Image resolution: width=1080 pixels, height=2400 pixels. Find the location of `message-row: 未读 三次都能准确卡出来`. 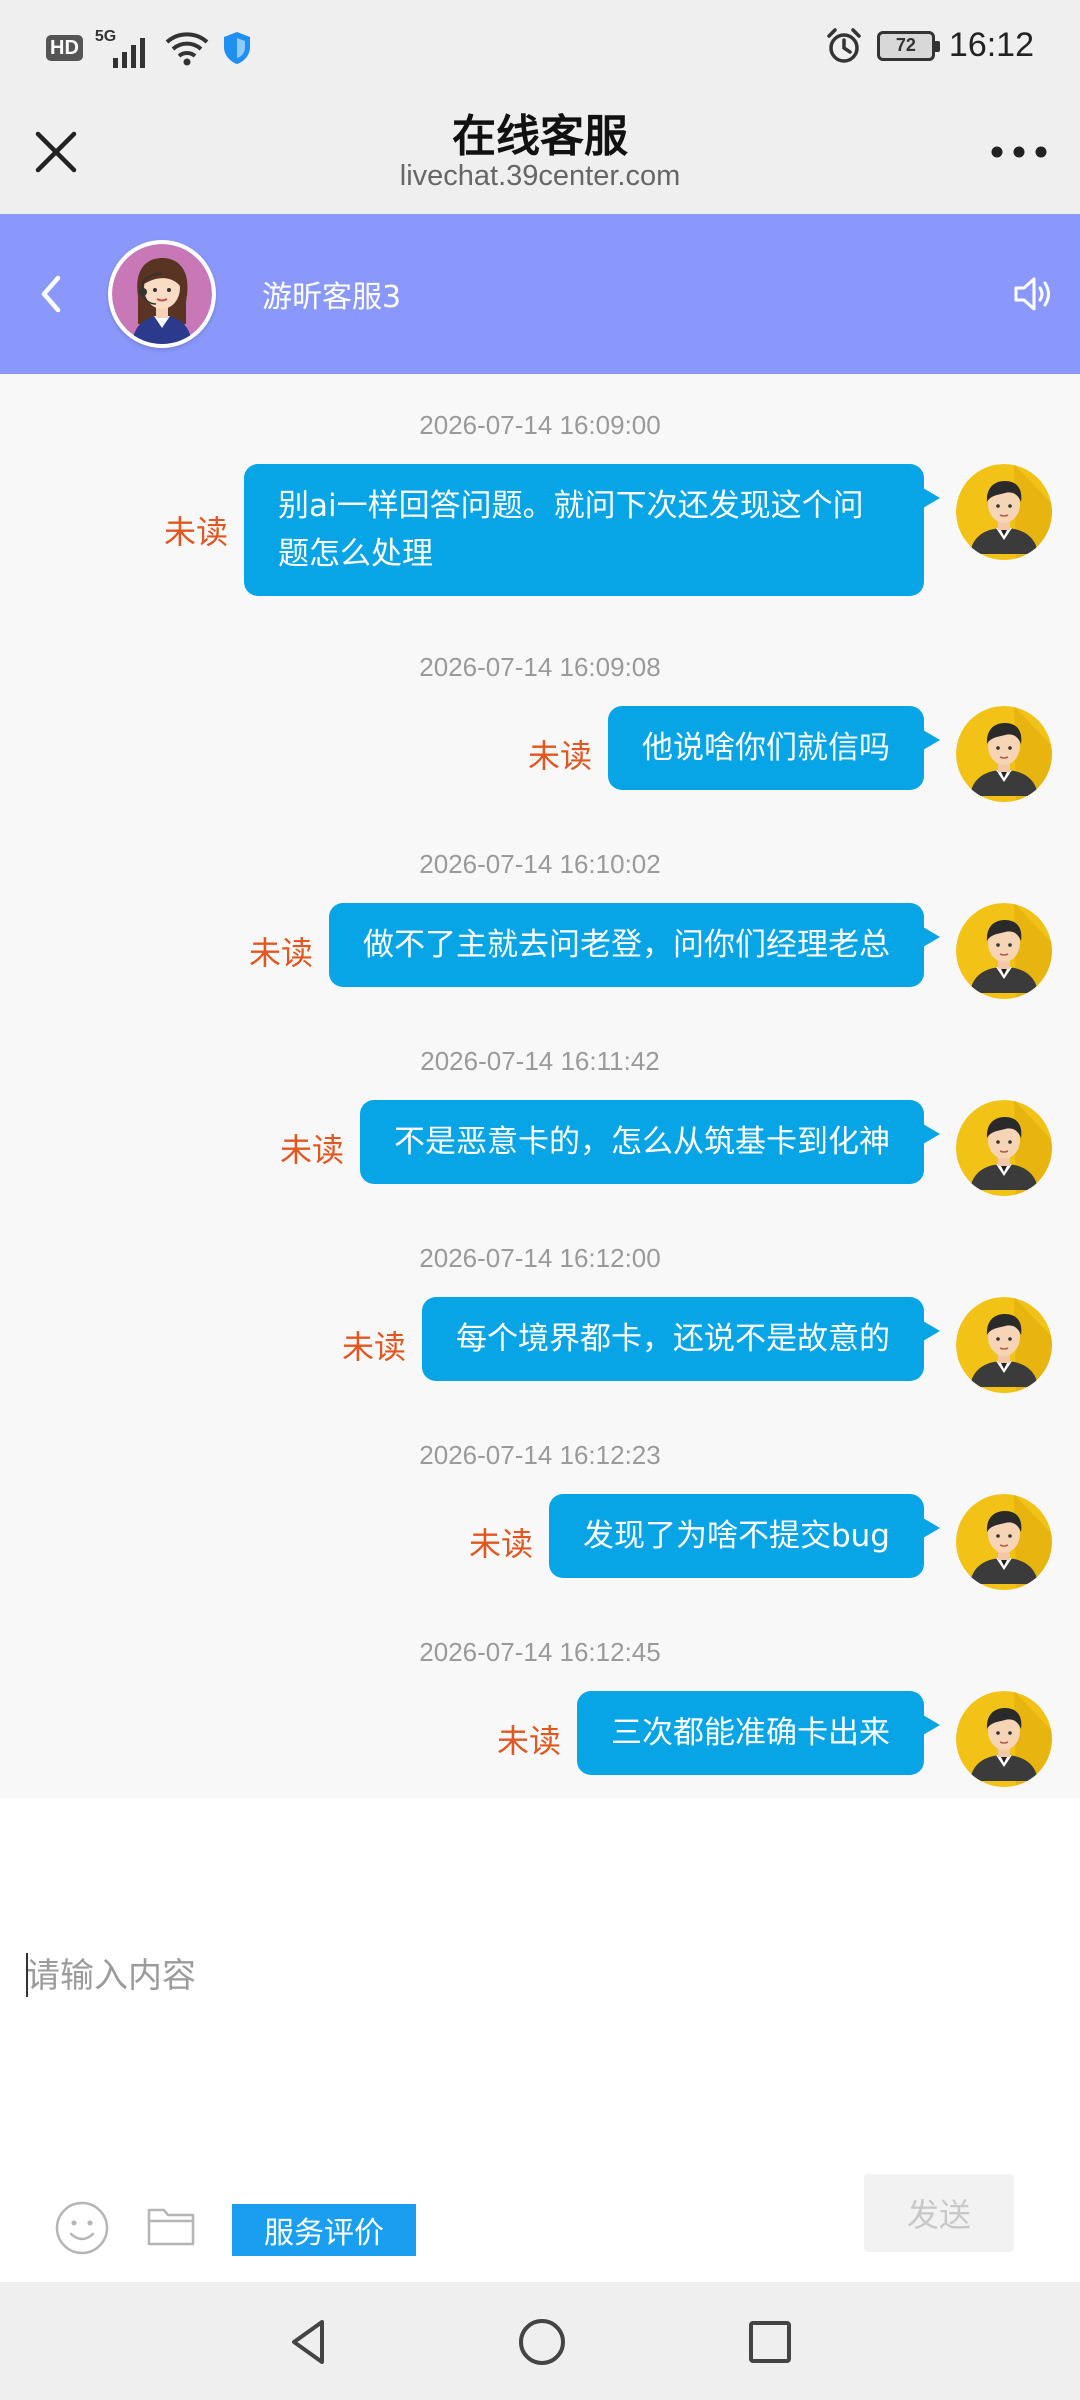

message-row: 未读 三次都能准确卡出来 is located at coordinates (774, 1739).